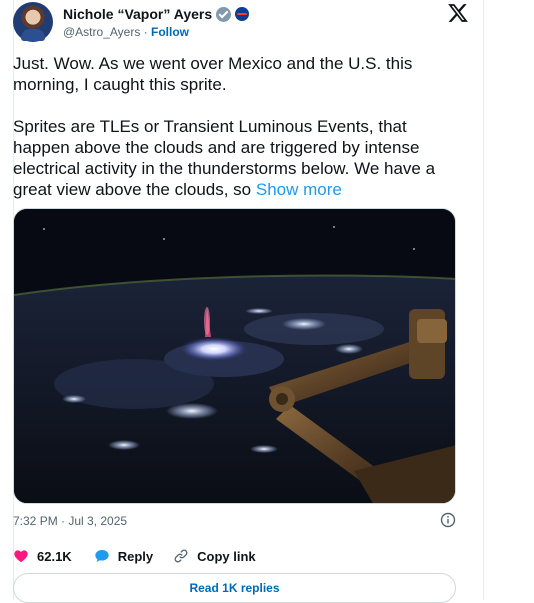 Image resolution: width=534 pixels, height=603 pixels. What do you see at coordinates (242, 14) in the screenshot?
I see `nasa-affiliation-icon` at bounding box center [242, 14].